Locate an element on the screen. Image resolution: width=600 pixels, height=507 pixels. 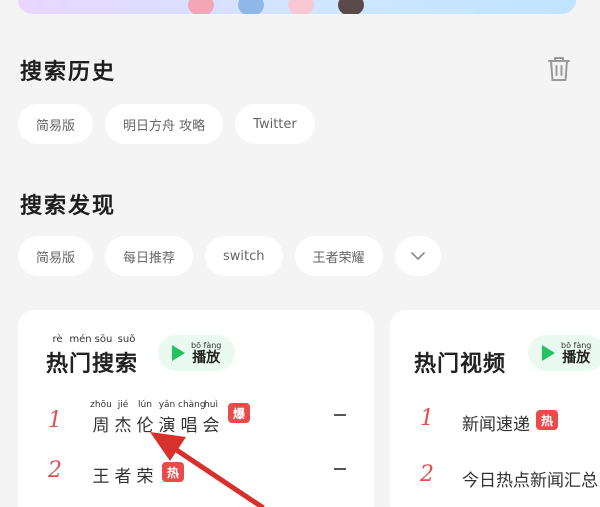
item-text: 今日热点新闻汇总 is located at coordinates (530, 478).